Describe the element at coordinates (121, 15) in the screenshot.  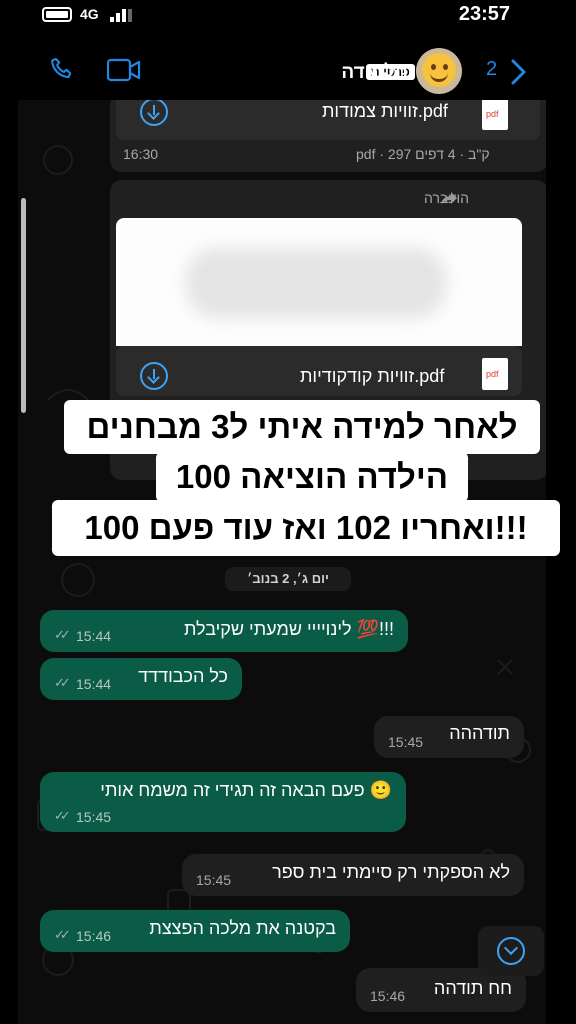
I see `signal-icon` at that location.